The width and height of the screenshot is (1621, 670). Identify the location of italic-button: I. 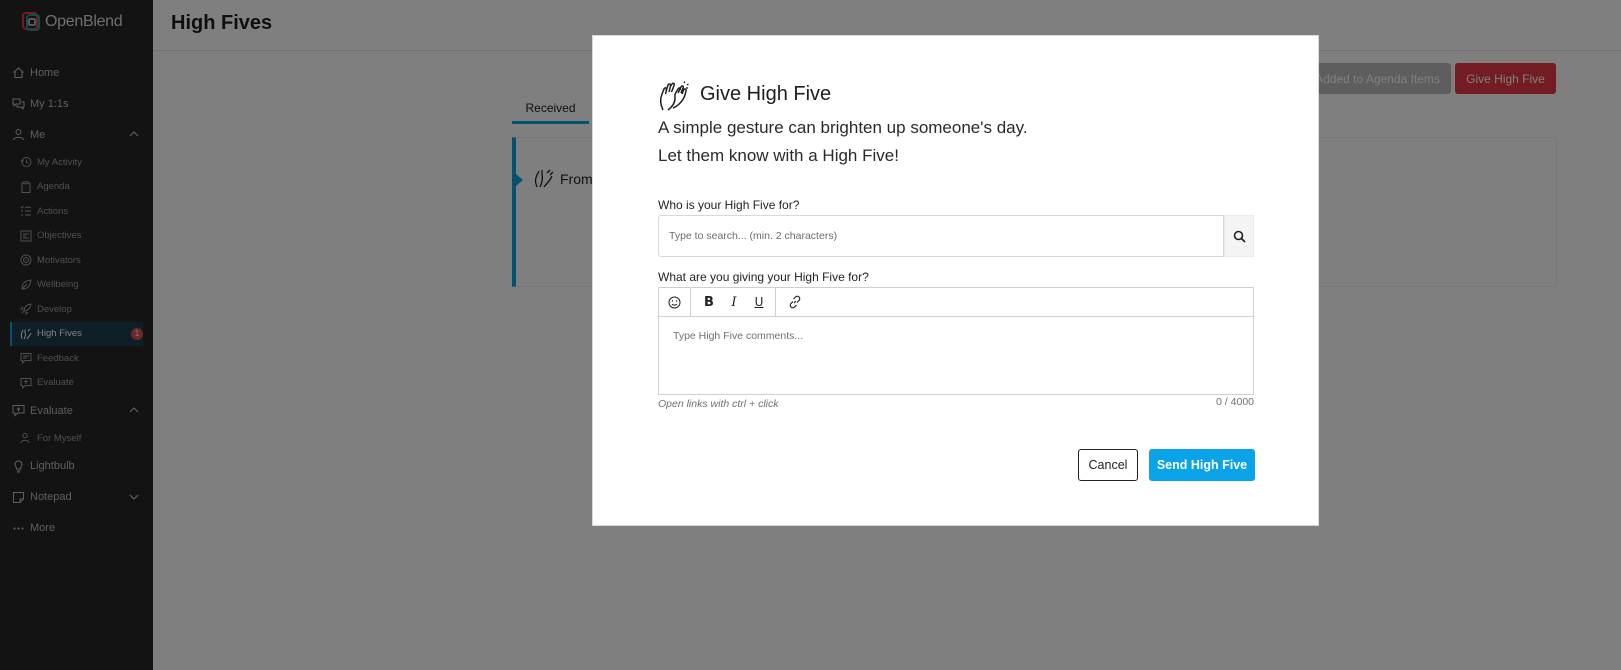
(734, 302).